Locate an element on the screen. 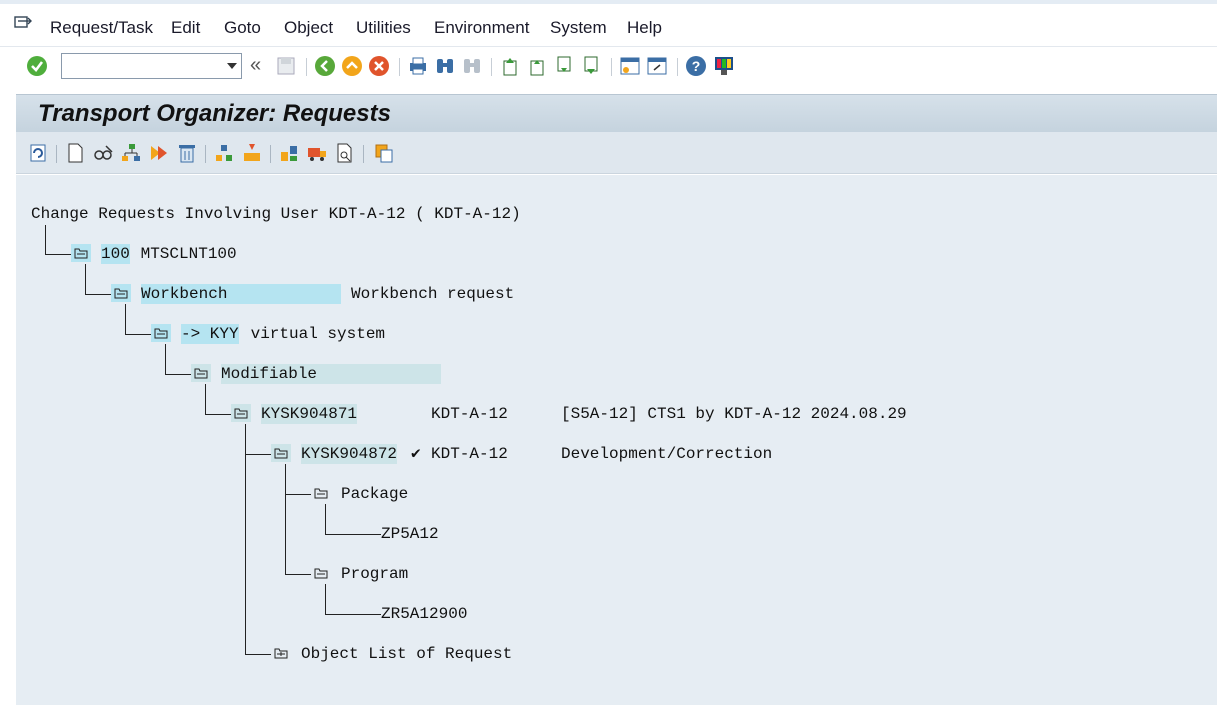 This screenshot has width=1217, height=705. command-input is located at coordinates (141, 66).